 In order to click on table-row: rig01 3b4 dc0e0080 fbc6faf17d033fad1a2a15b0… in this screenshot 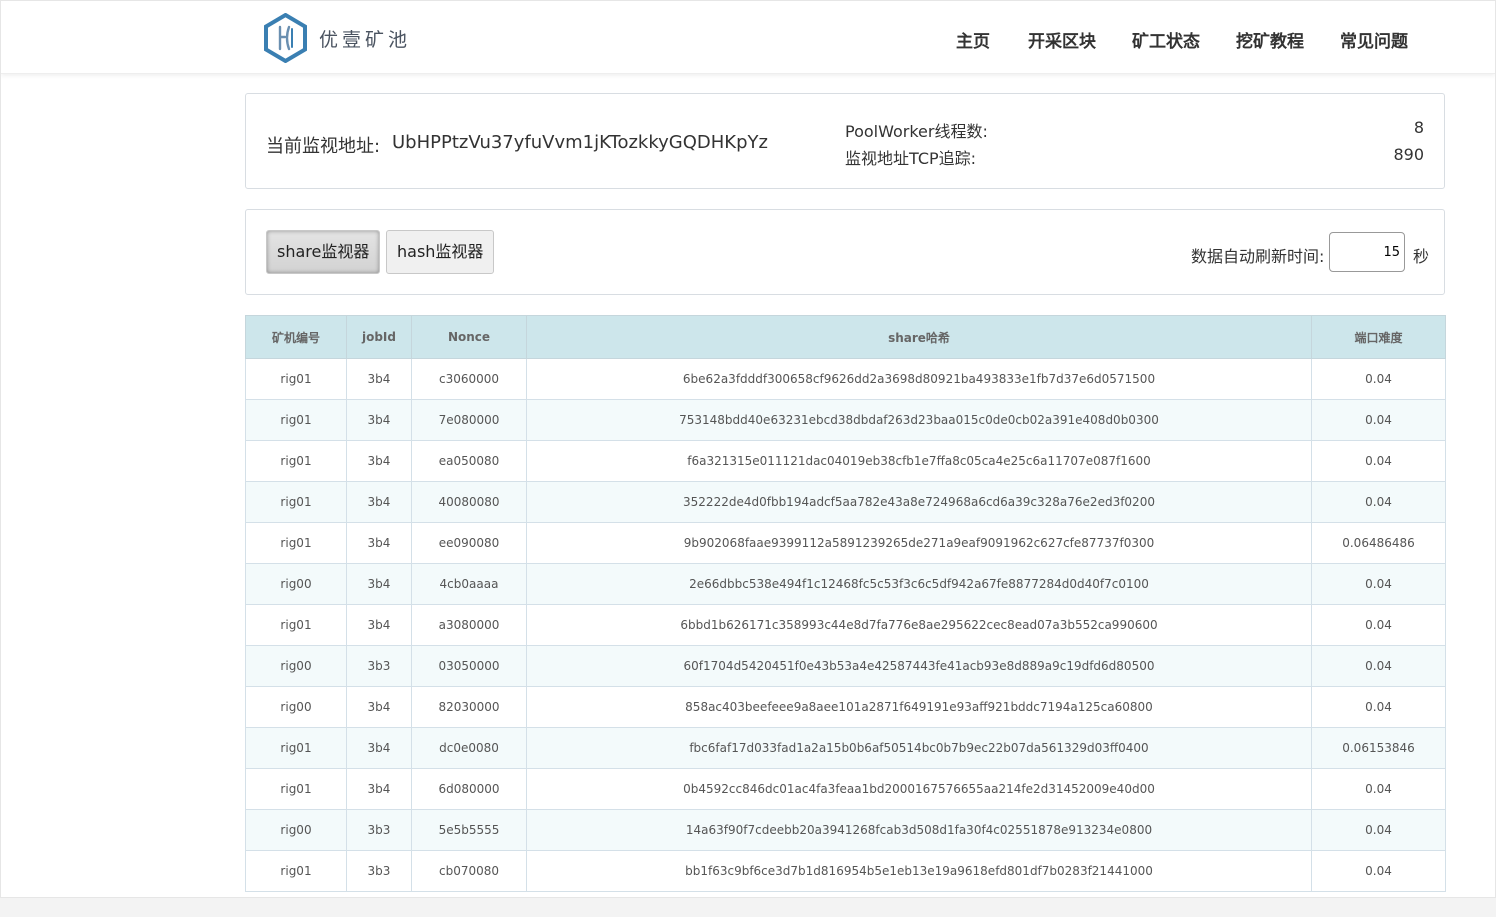, I will do `click(845, 748)`.